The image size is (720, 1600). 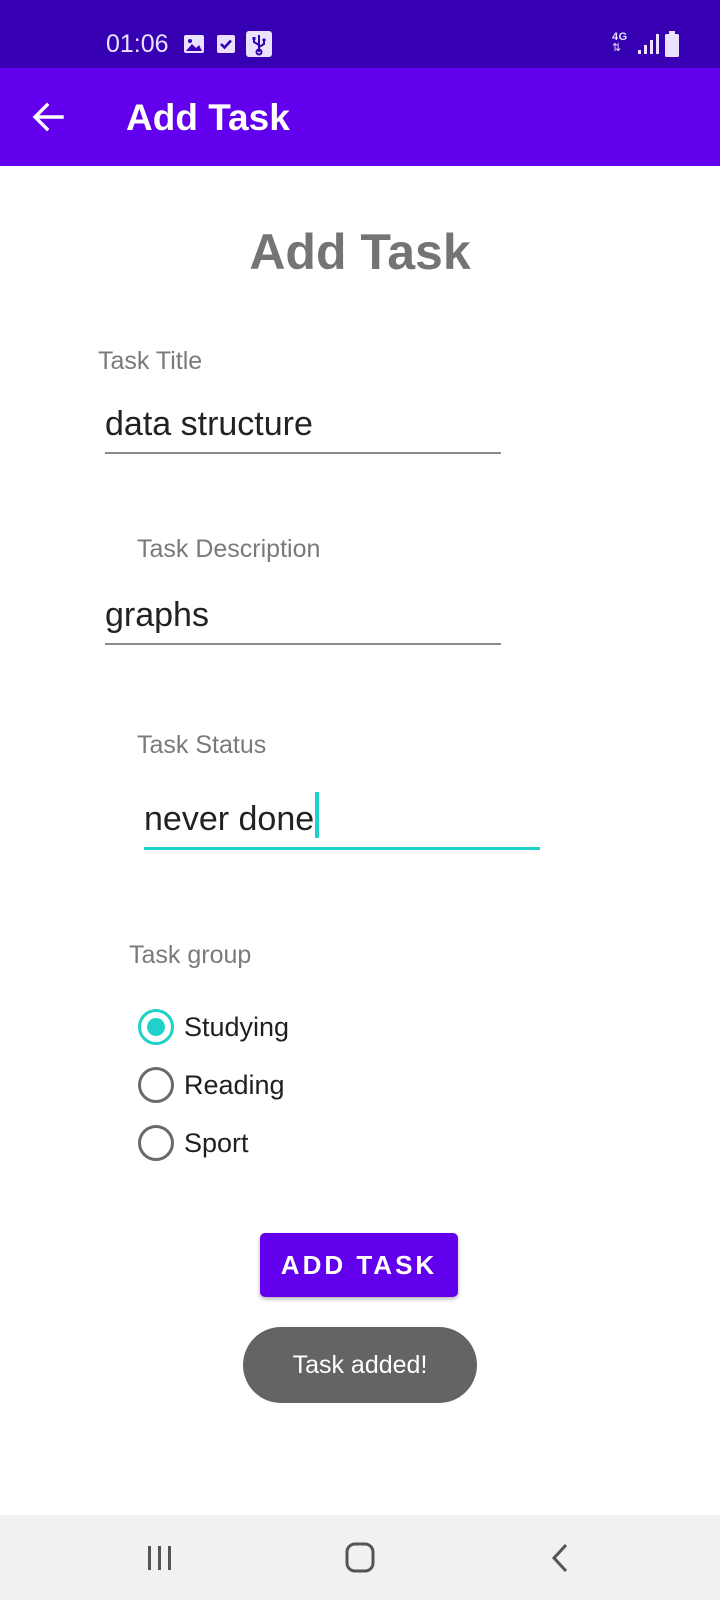 I want to click on status-time: 01:06, so click(x=137, y=44).